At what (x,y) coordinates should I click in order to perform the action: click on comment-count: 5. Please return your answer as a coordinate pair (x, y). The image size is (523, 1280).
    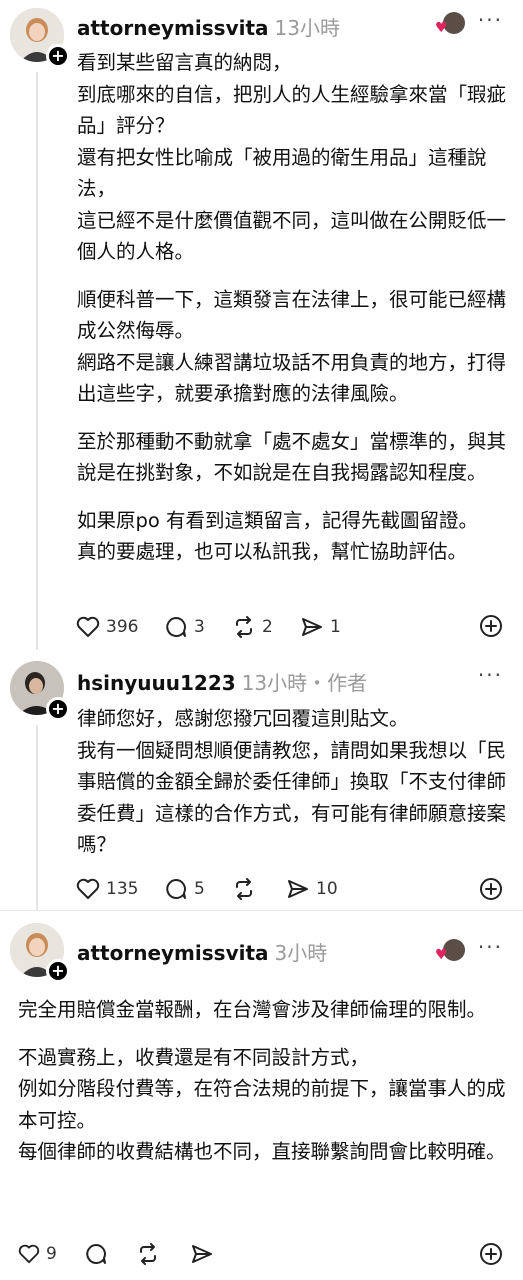
    Looking at the image, I should click on (199, 889).